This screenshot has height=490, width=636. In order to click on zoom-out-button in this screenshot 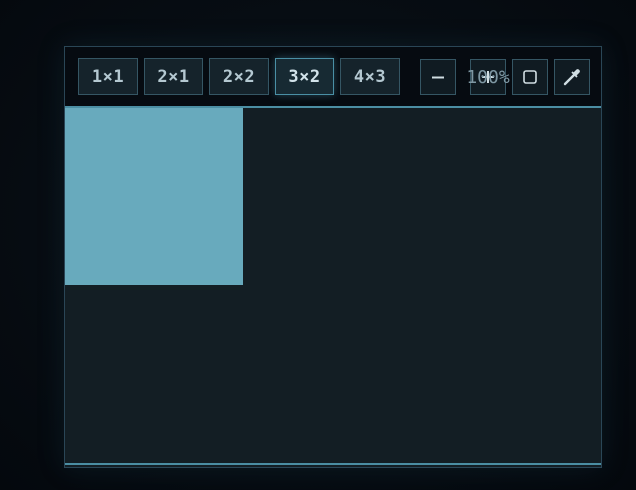, I will do `click(438, 77)`.